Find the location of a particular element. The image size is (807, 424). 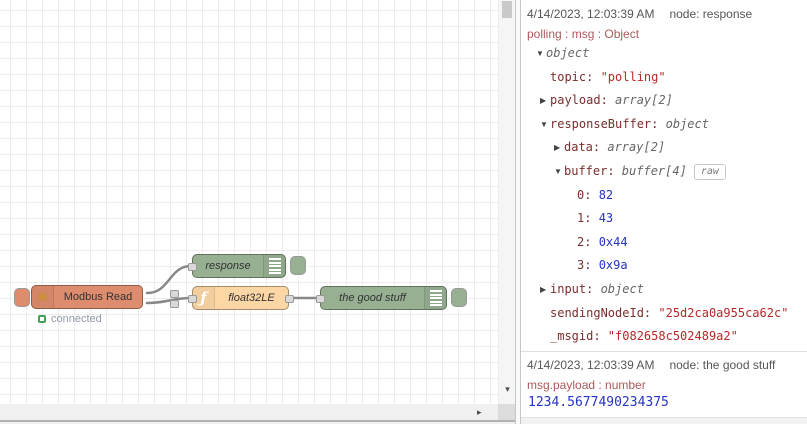

scrollbar-corner is located at coordinates (507, 412).